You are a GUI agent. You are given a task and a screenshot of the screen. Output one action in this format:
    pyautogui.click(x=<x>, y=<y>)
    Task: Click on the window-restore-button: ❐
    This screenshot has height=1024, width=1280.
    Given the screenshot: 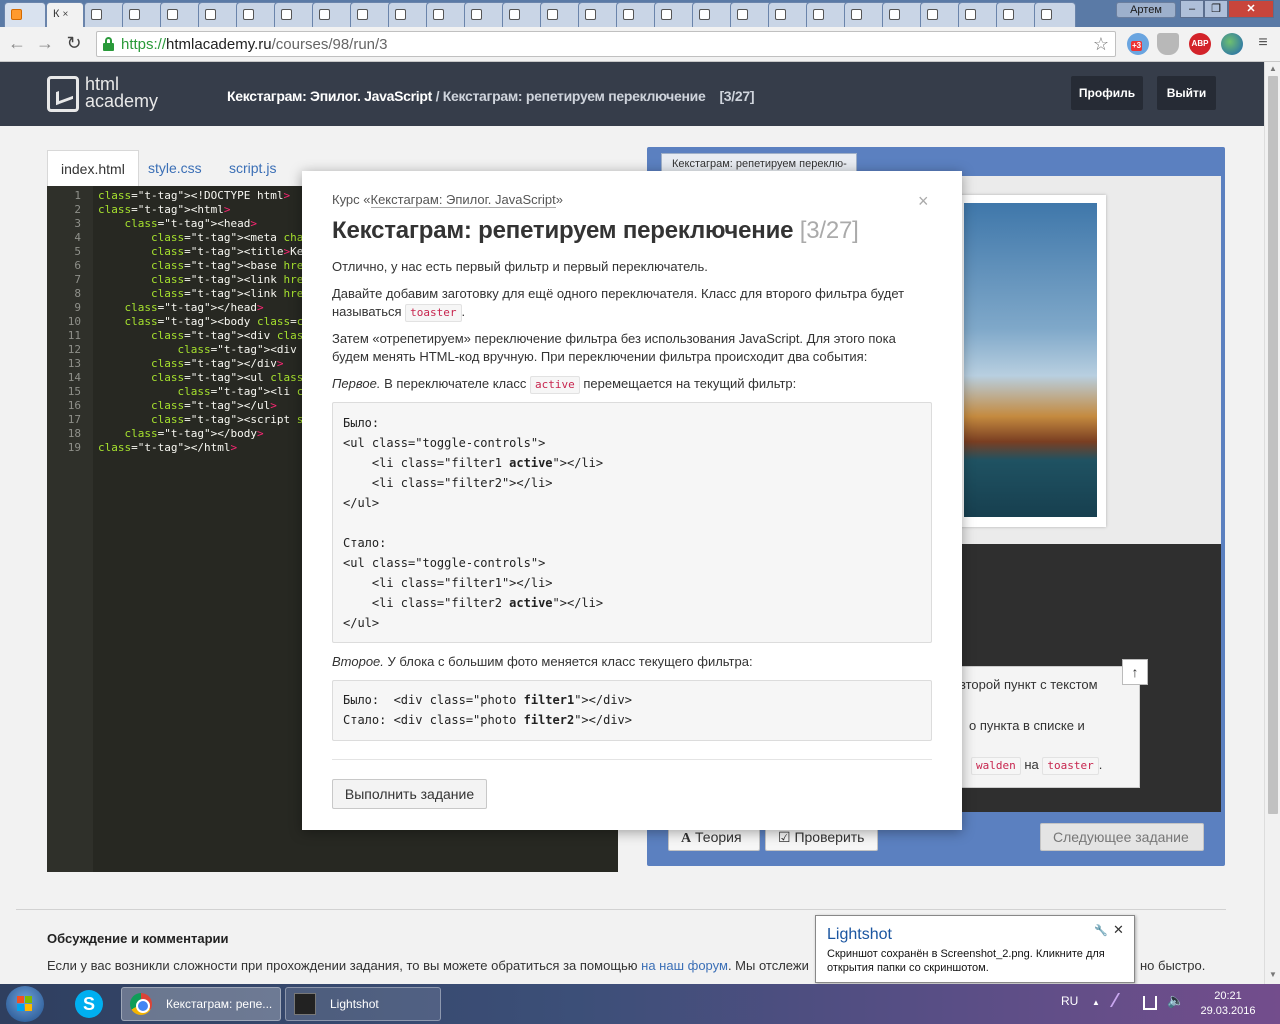 What is the action you would take?
    pyautogui.click(x=1216, y=9)
    